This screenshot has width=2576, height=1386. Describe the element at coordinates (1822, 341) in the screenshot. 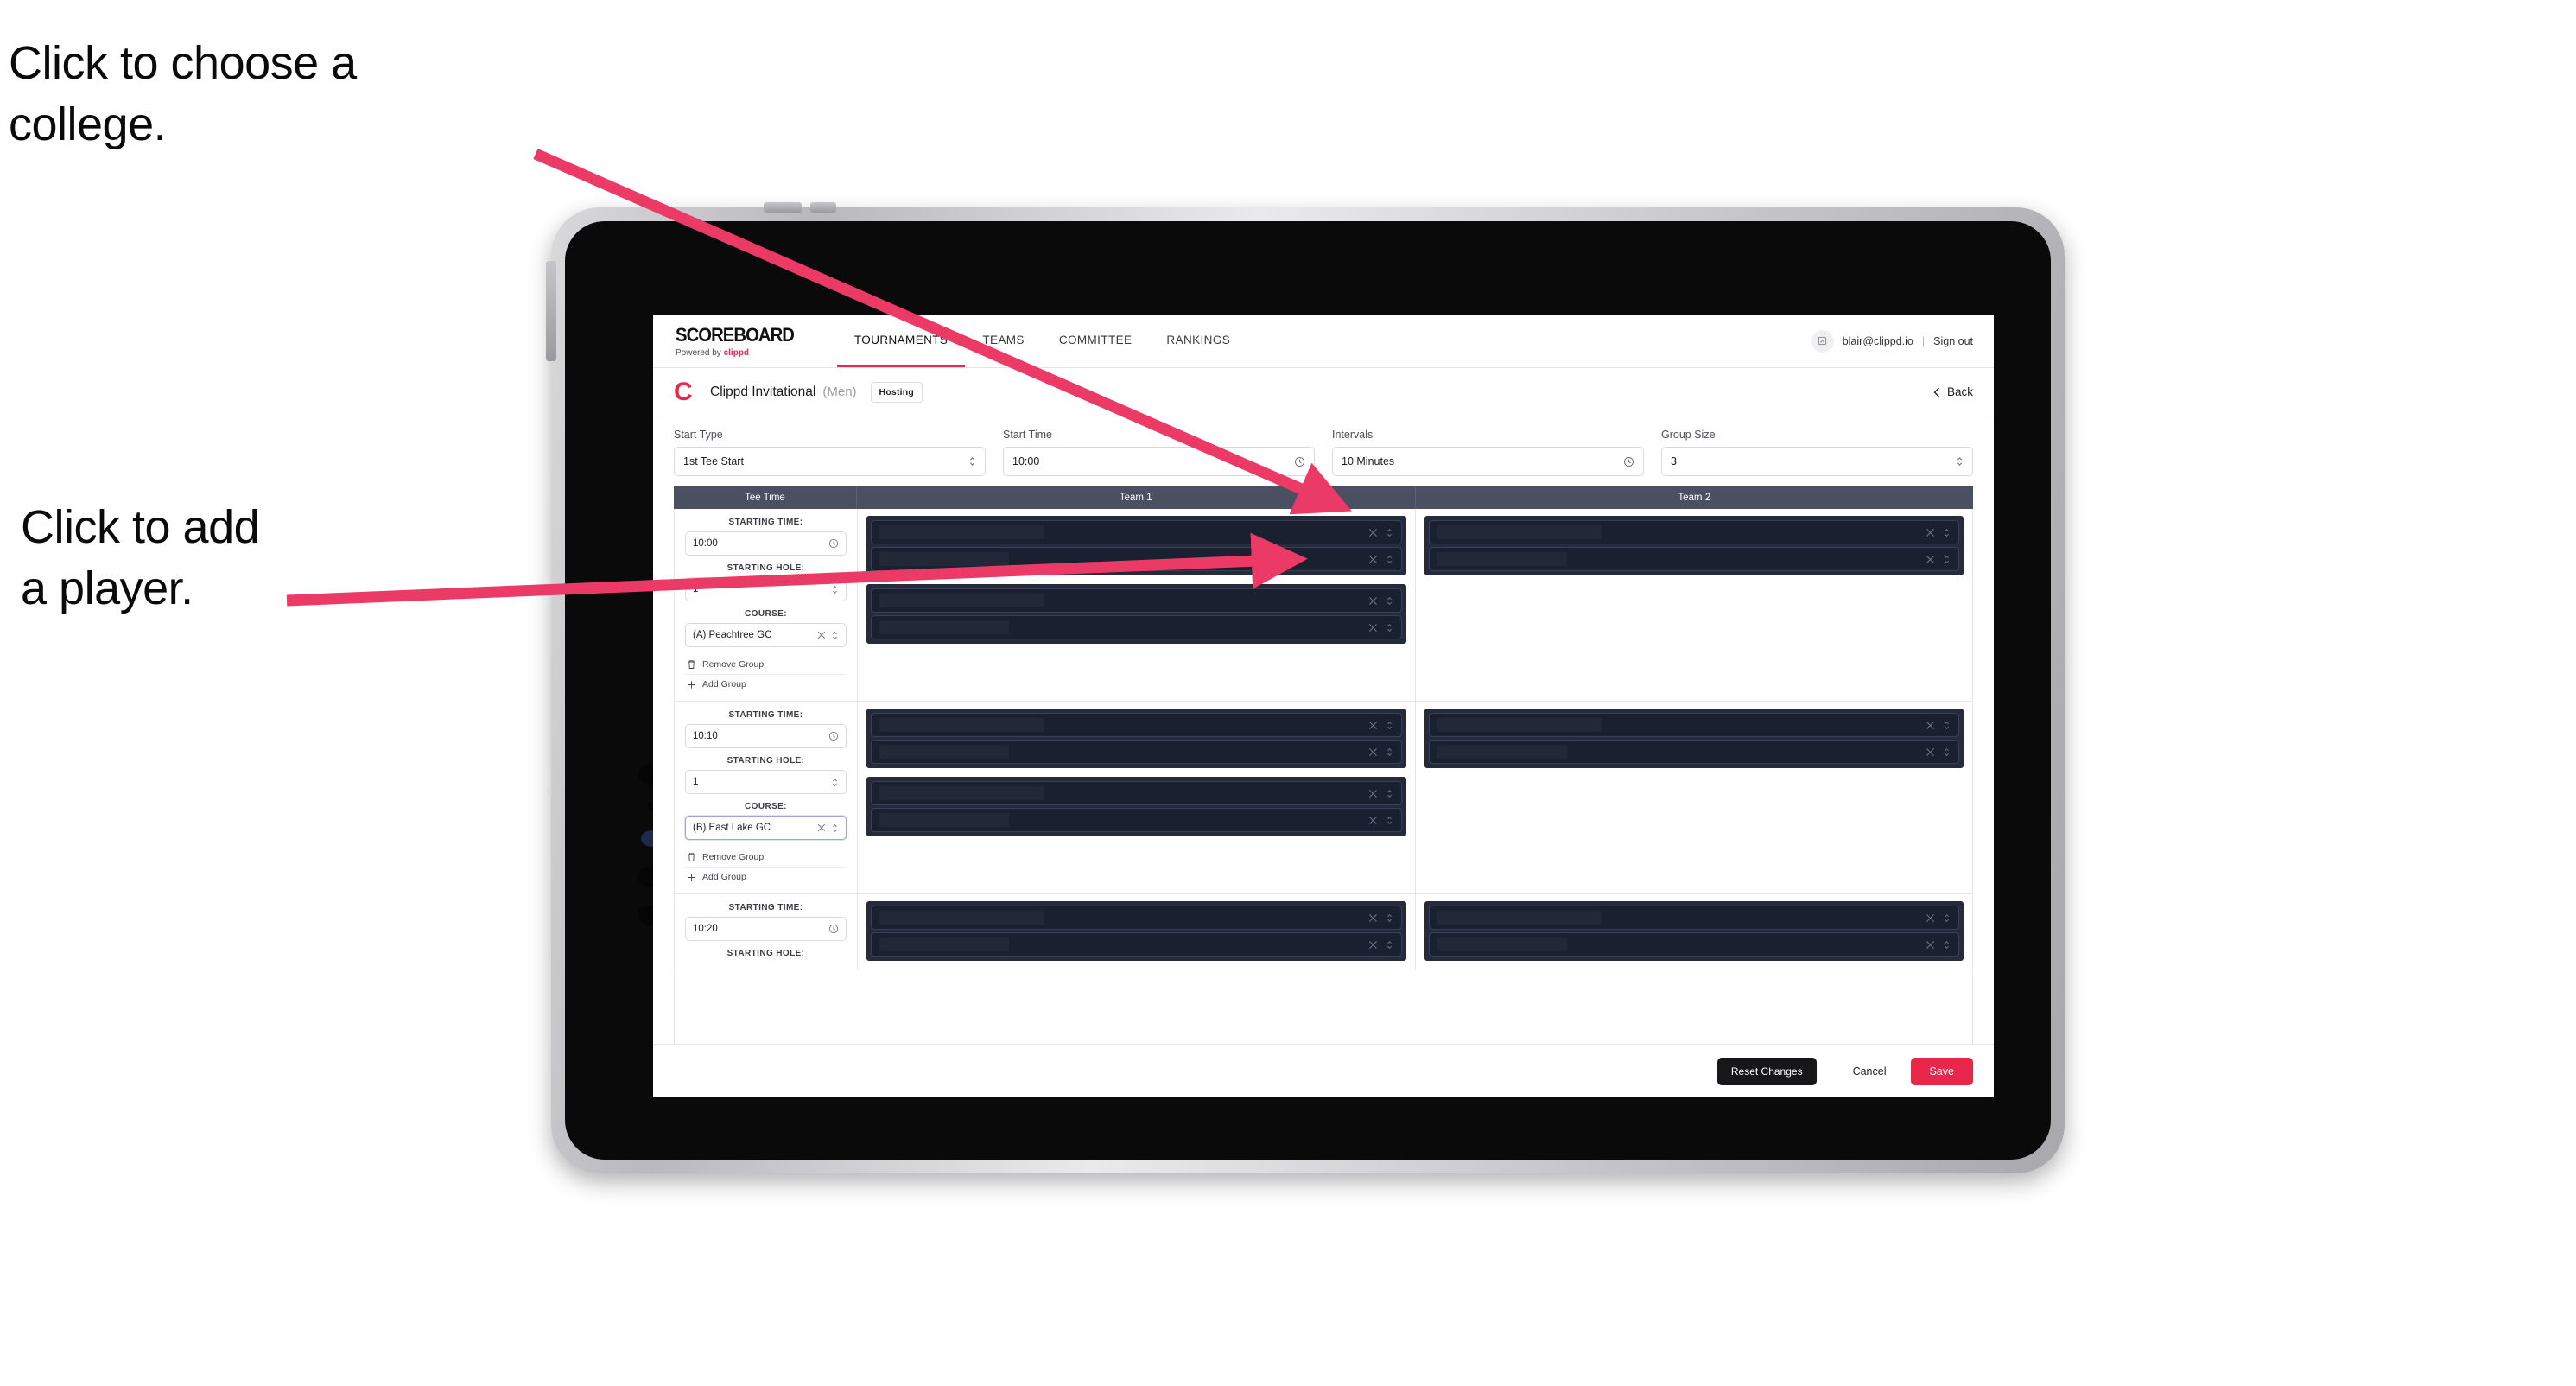

I see `user-icon` at that location.